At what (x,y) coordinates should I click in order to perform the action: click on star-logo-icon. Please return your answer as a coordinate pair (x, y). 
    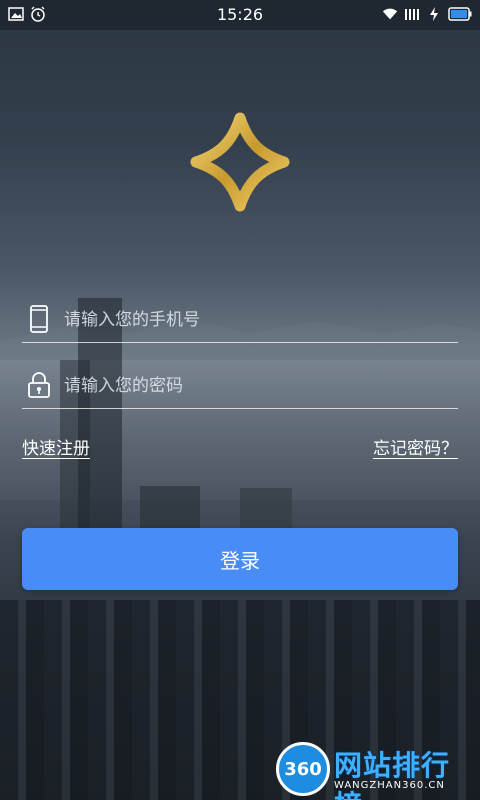
    Looking at the image, I should click on (240, 162).